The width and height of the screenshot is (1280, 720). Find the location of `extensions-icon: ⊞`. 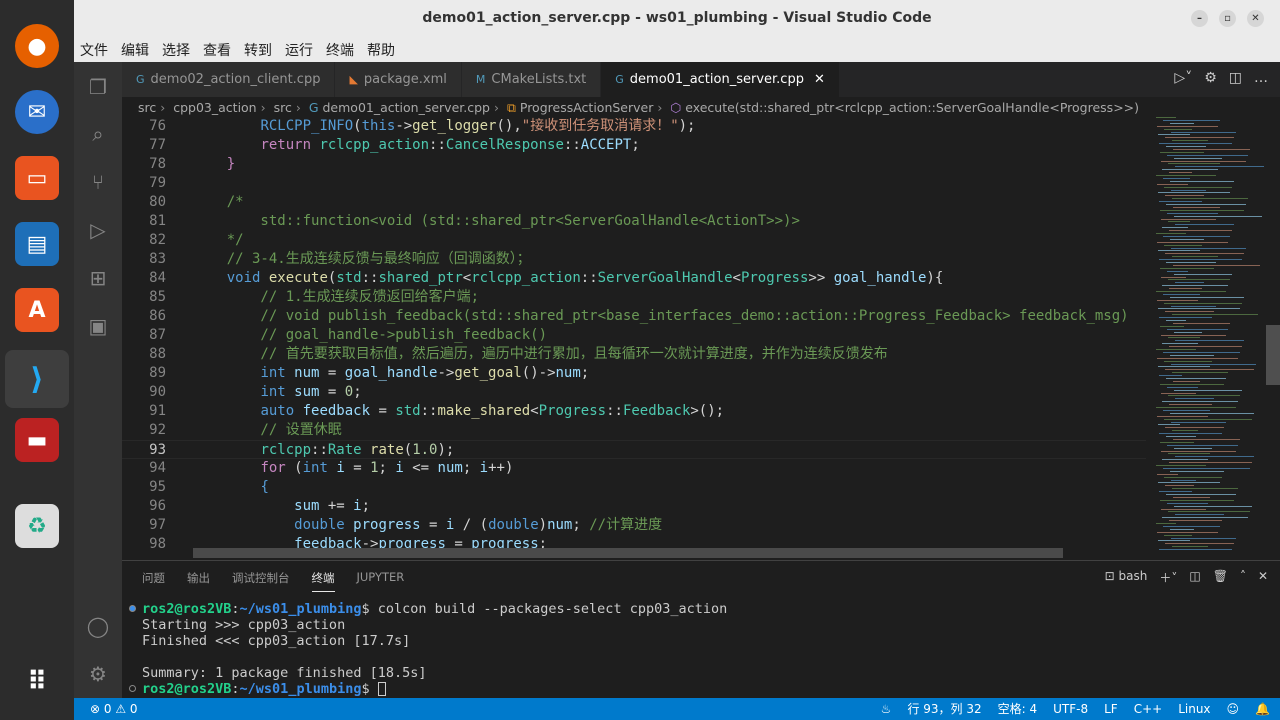

extensions-icon: ⊞ is located at coordinates (98, 278).